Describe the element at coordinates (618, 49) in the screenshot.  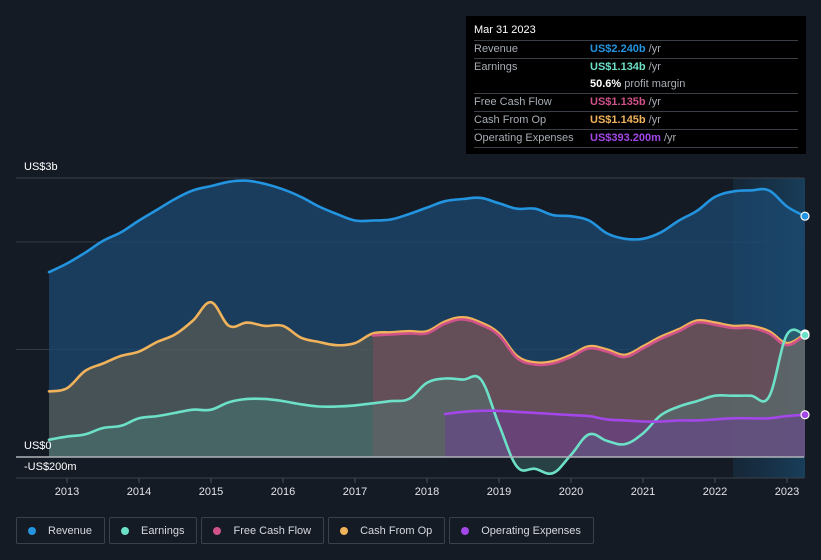
I see `tooltip-value: US$2.240b` at that location.